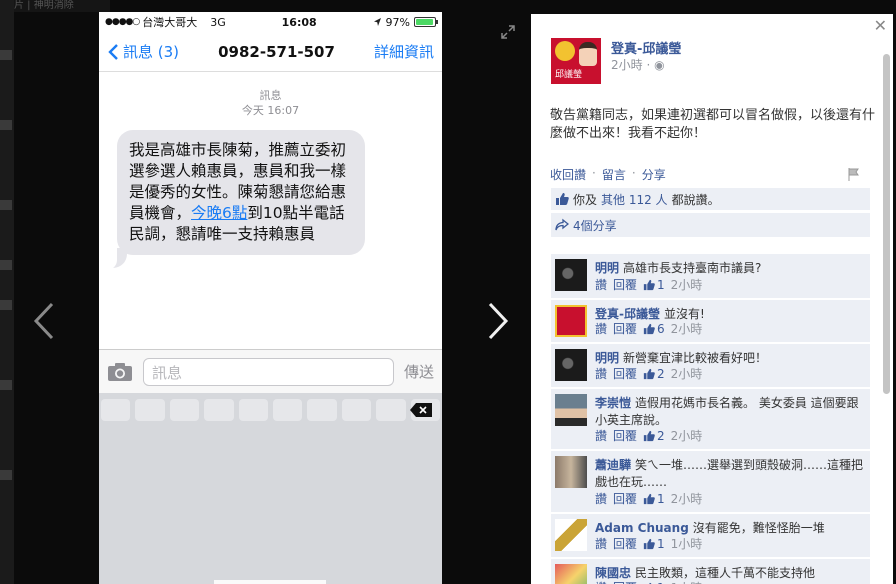 The image size is (896, 584). I want to click on keyboard, so click(270, 488).